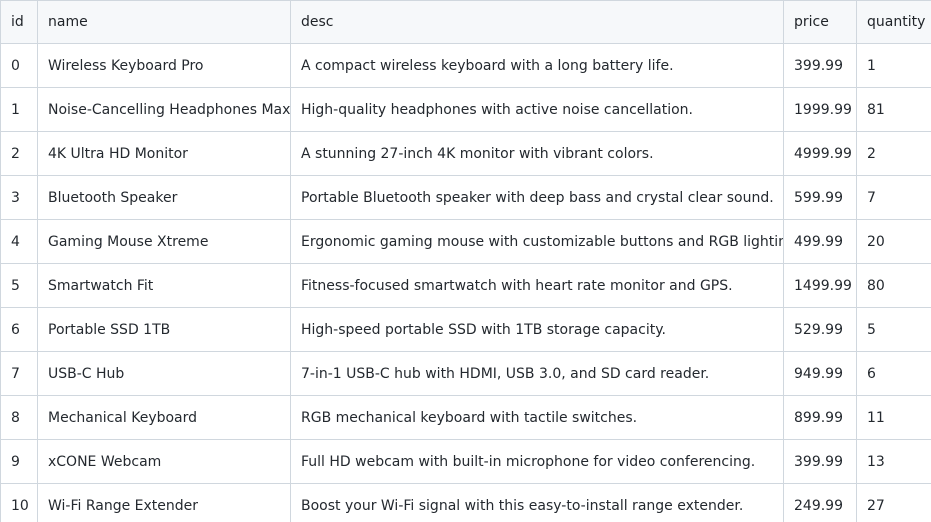 The height and width of the screenshot is (522, 931). What do you see at coordinates (19, 241) in the screenshot?
I see `cell-id: 4` at bounding box center [19, 241].